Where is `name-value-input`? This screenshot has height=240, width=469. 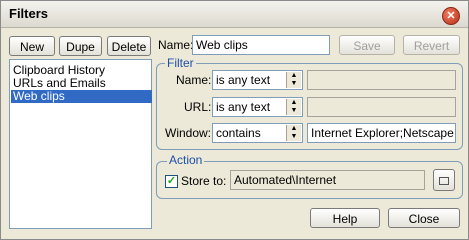 name-value-input is located at coordinates (381, 80).